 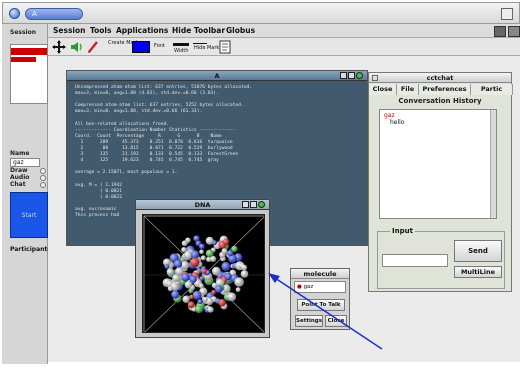 I want to click on session-label: Session, so click(x=23, y=32).